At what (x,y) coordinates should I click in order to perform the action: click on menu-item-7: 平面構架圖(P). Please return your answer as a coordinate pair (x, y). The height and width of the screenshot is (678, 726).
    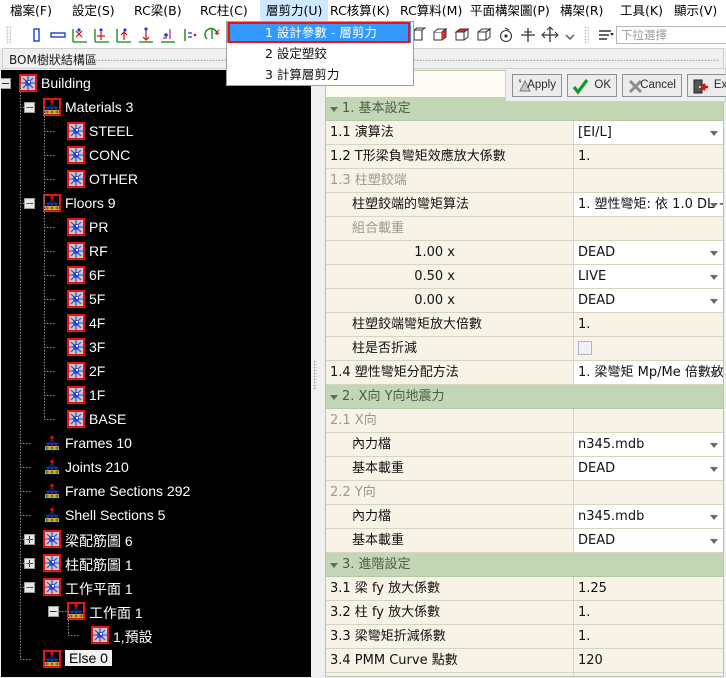
    Looking at the image, I should click on (510, 11).